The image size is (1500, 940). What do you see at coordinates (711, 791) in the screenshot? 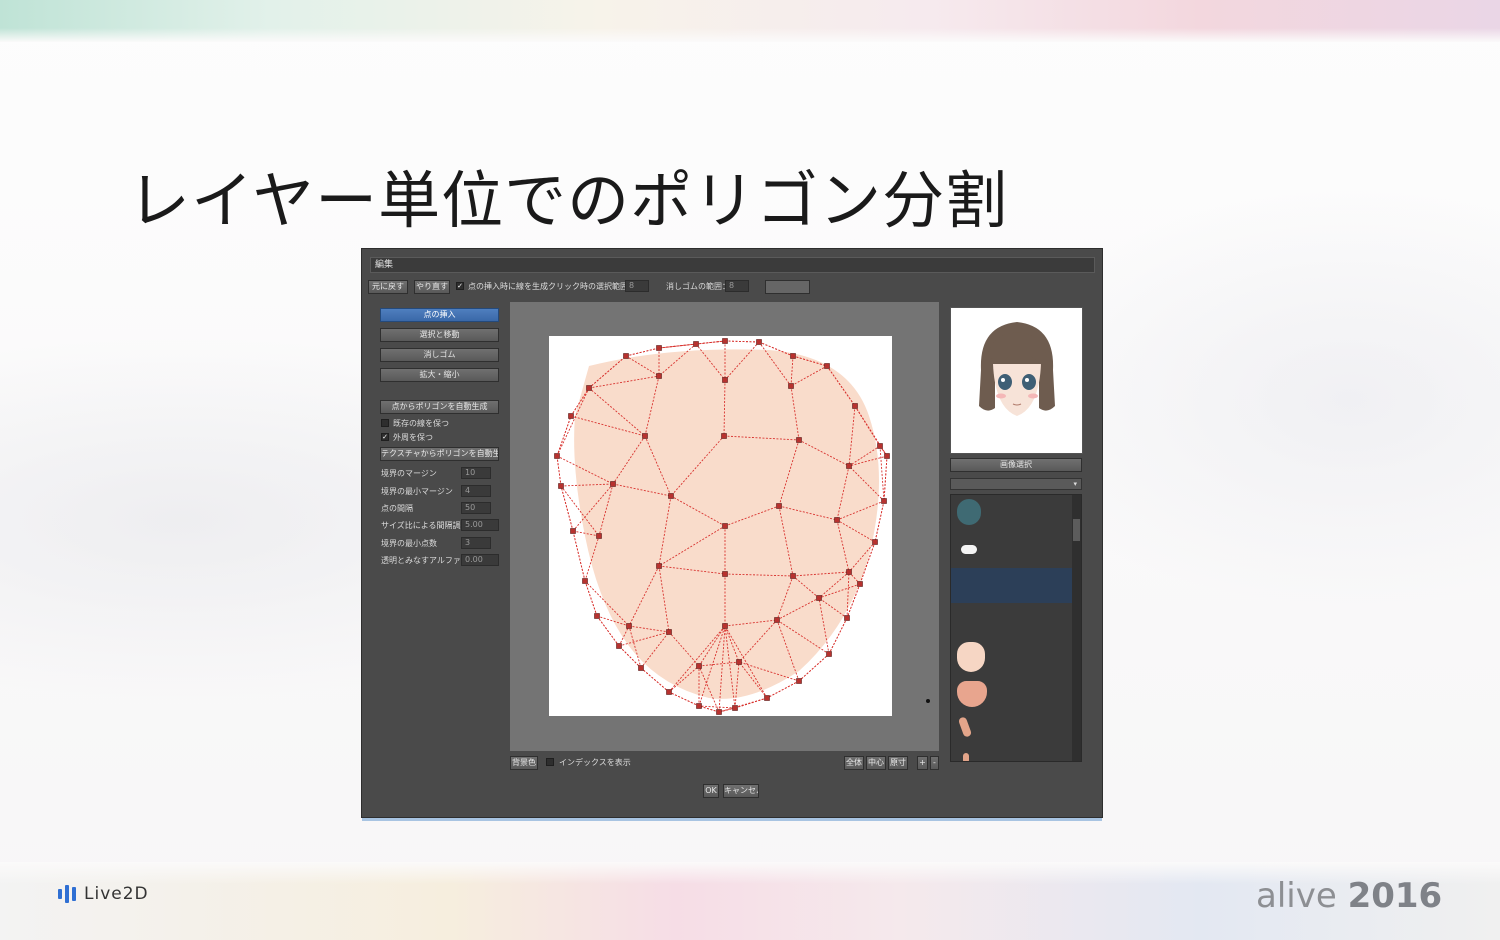
I see `ok-button: OK` at bounding box center [711, 791].